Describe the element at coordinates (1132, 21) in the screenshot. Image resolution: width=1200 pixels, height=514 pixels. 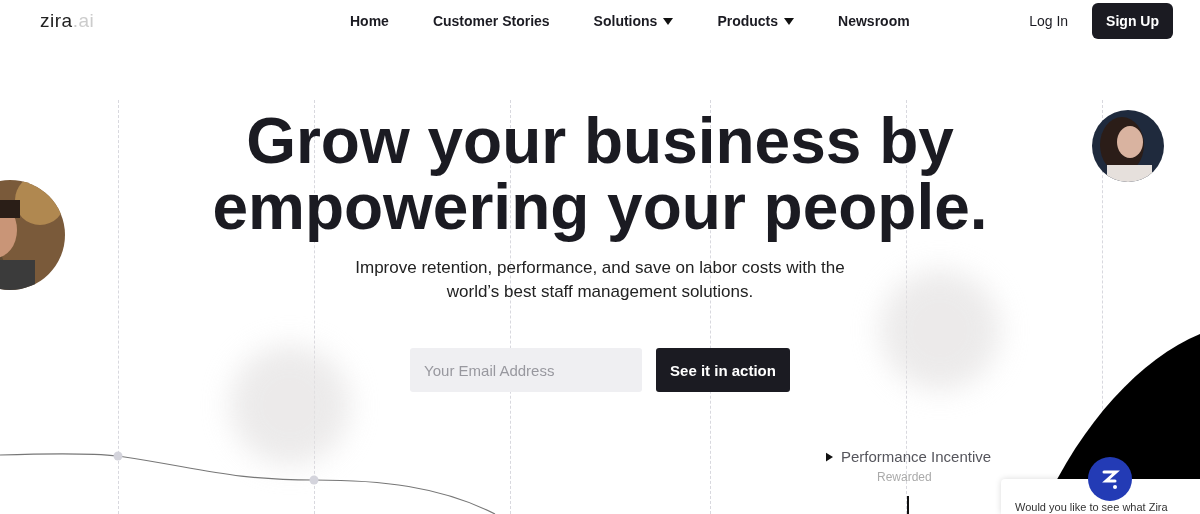
I see `signup-button: Sign Up` at that location.